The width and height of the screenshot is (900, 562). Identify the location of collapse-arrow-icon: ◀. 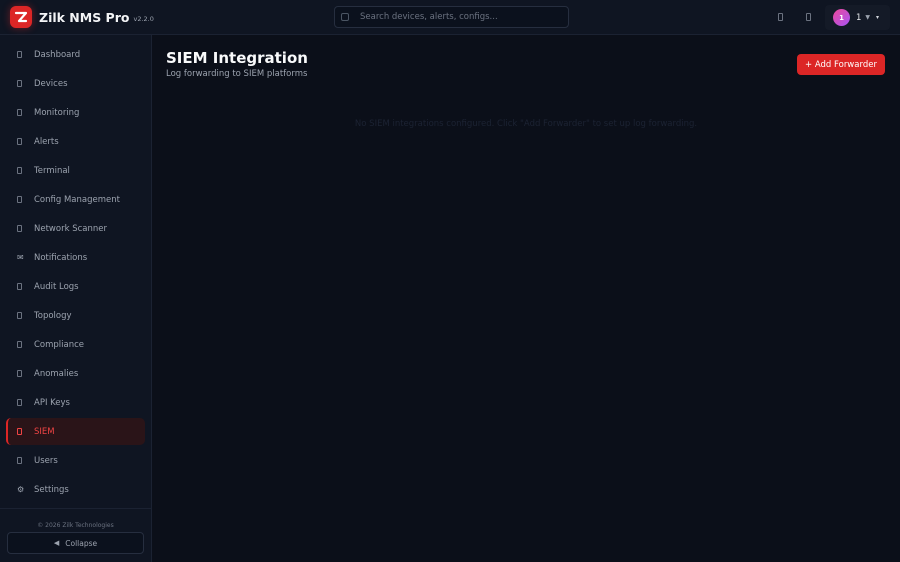
(56, 543).